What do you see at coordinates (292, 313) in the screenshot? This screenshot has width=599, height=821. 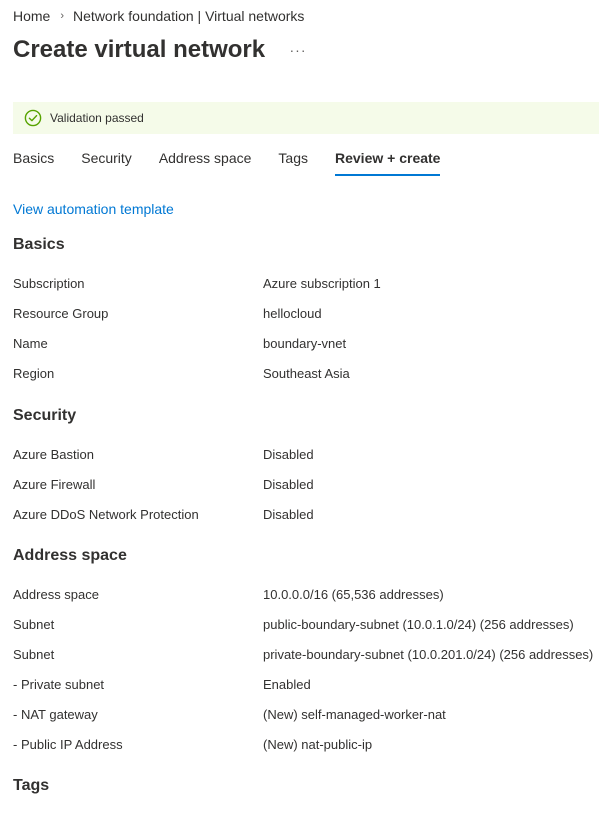 I see `row-value: hellocloud` at bounding box center [292, 313].